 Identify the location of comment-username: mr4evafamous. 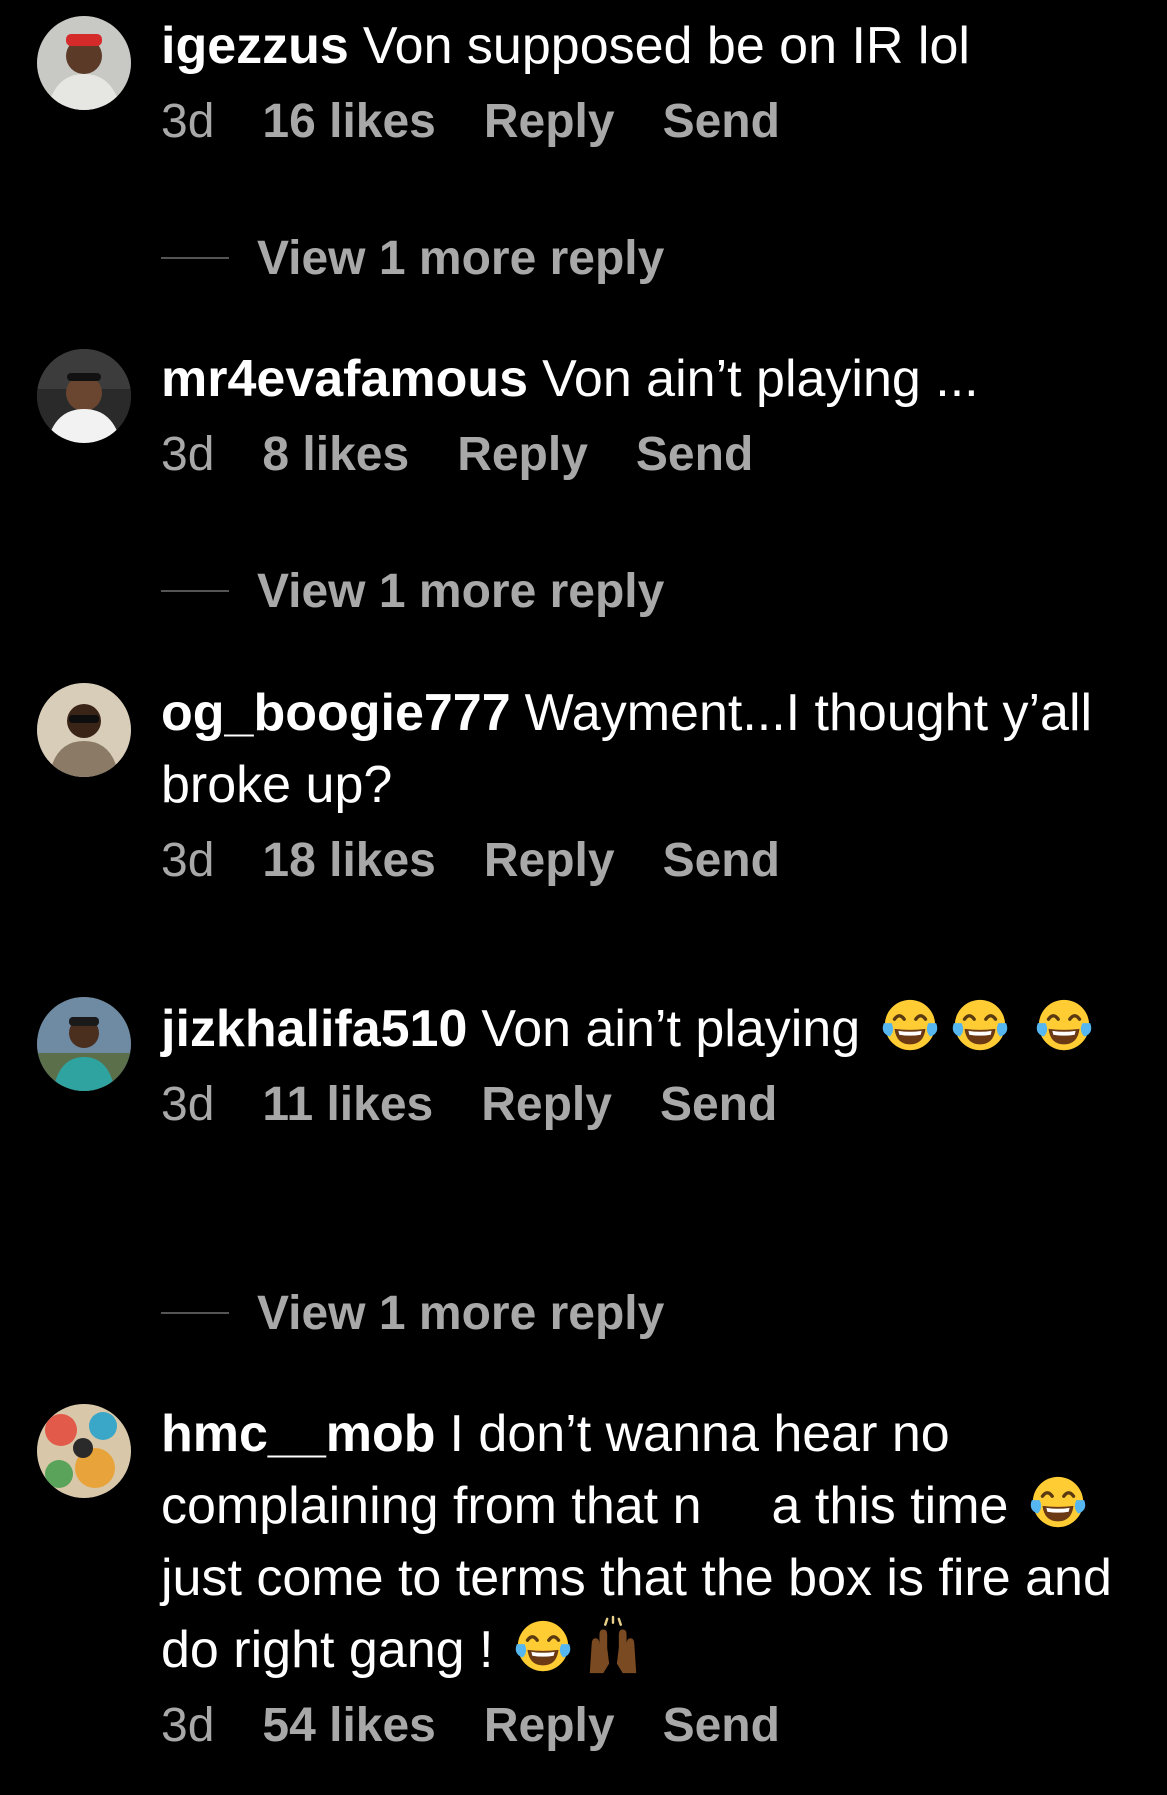
(344, 379).